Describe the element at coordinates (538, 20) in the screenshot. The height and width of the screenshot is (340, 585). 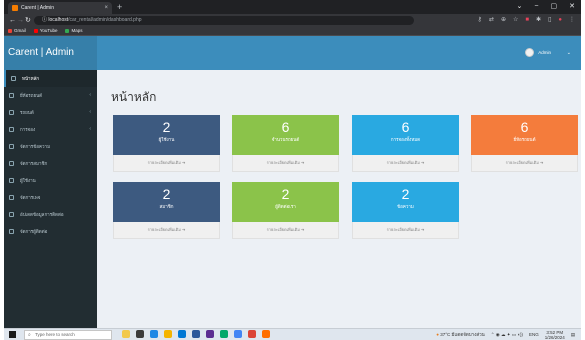
I see `puzzle-icon: ✱` at that location.